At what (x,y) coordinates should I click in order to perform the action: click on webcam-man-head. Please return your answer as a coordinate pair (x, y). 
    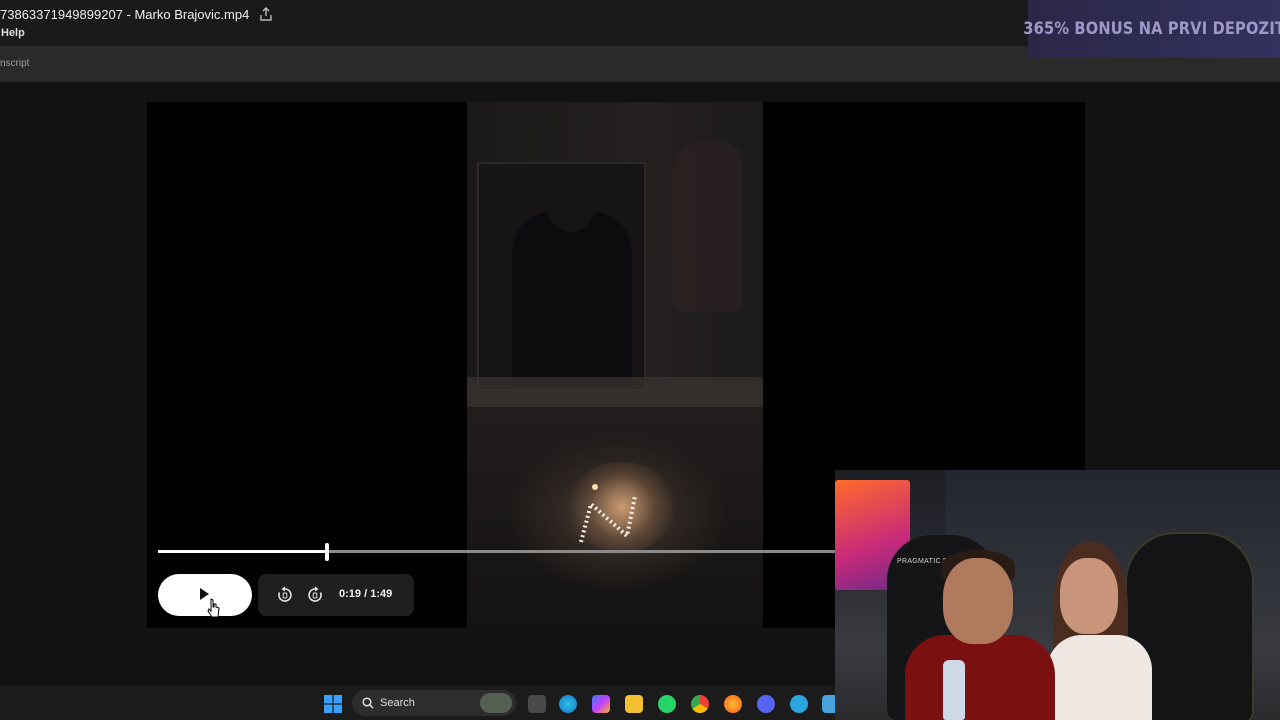
    Looking at the image, I should click on (978, 601).